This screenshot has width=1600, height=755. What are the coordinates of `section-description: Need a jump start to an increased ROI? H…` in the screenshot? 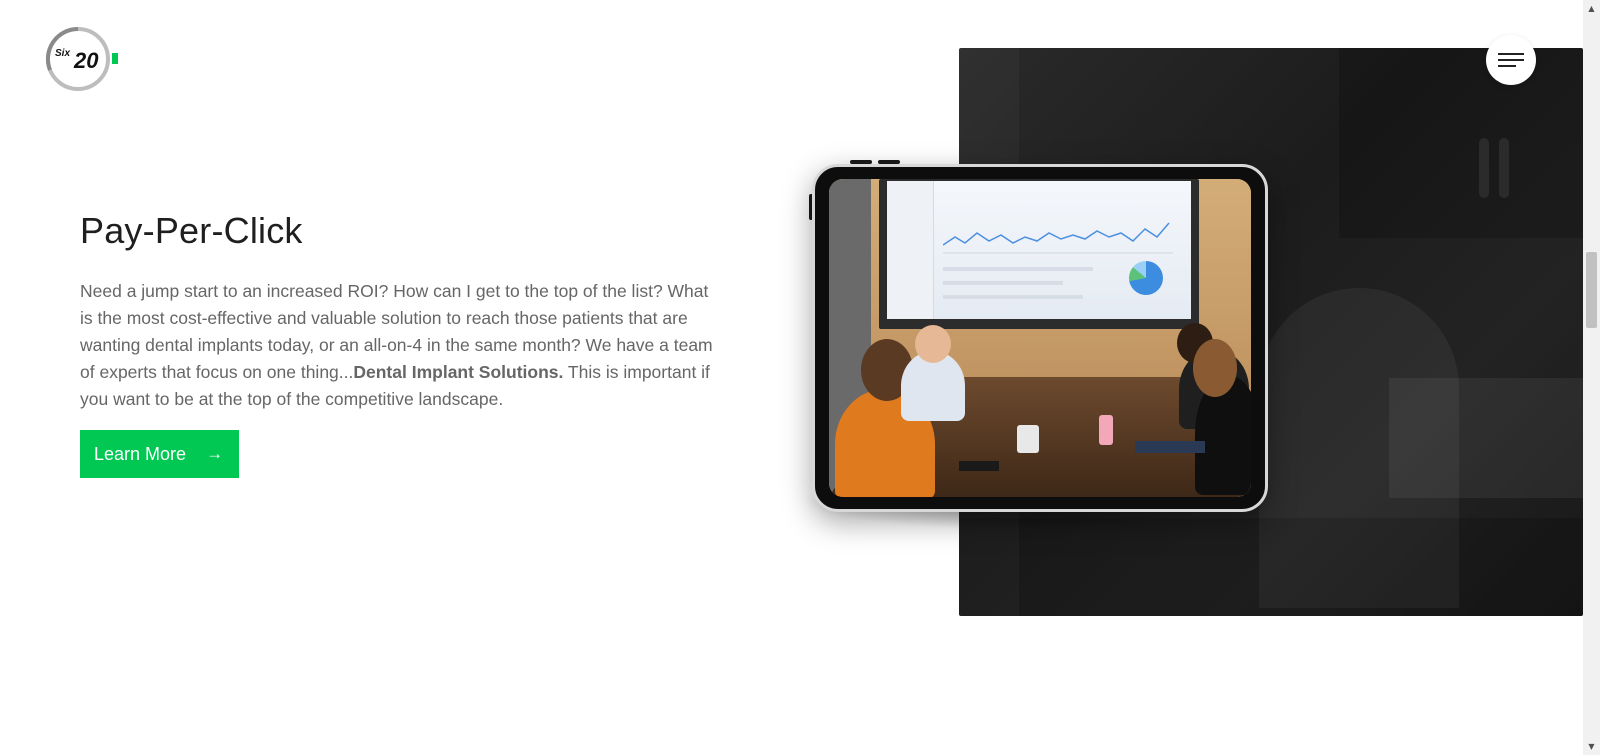 It's located at (400, 345).